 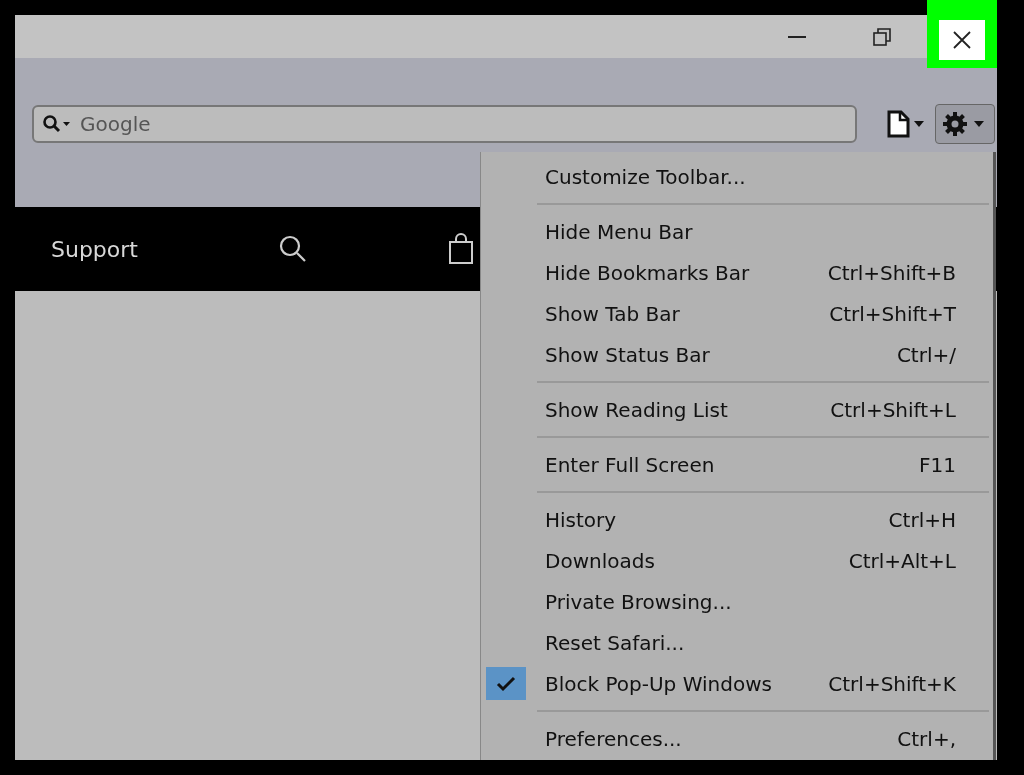 What do you see at coordinates (659, 684) in the screenshot?
I see `menu-item-label: Block Pop-Up Windows` at bounding box center [659, 684].